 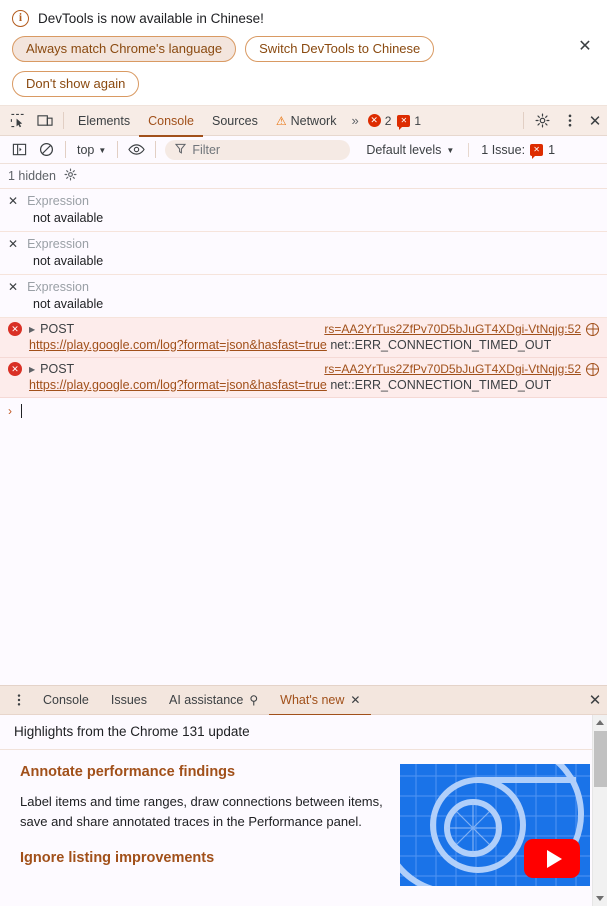 What do you see at coordinates (20, 18) in the screenshot?
I see `info-icon: i` at bounding box center [20, 18].